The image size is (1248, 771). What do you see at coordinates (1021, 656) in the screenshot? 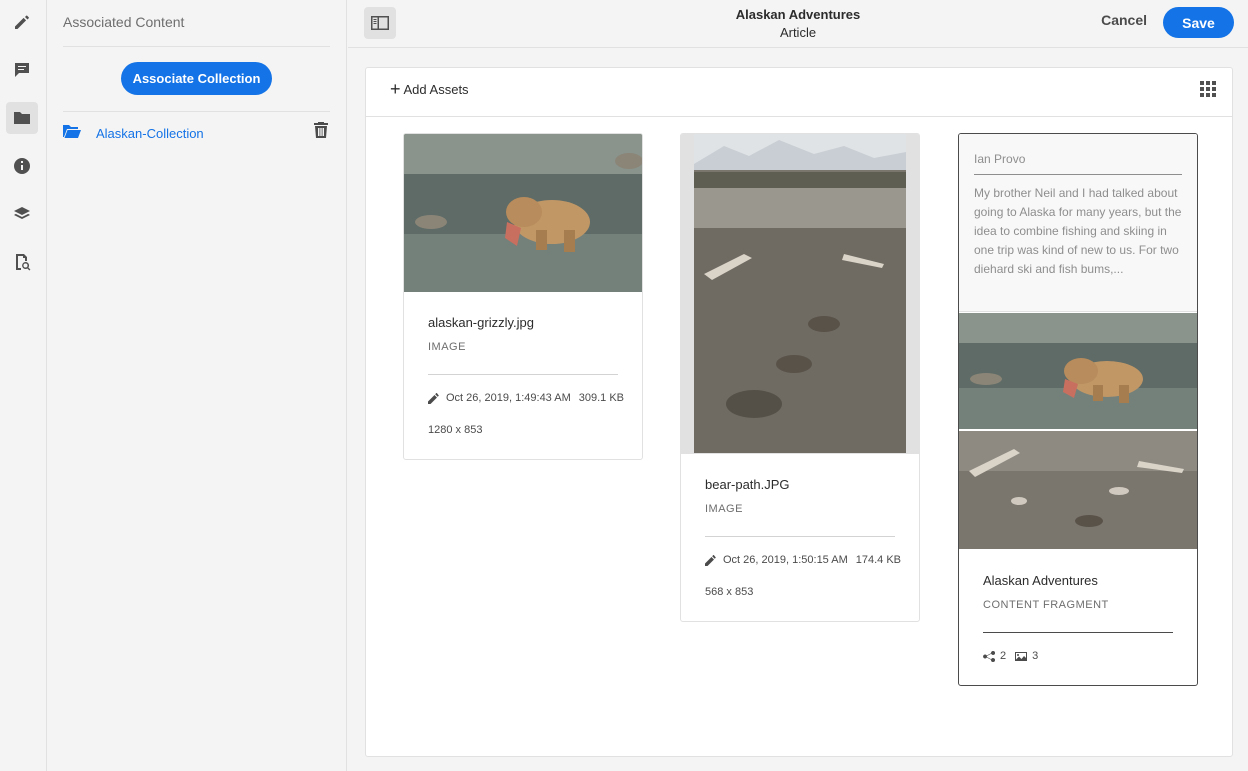
I see `image-icon` at bounding box center [1021, 656].